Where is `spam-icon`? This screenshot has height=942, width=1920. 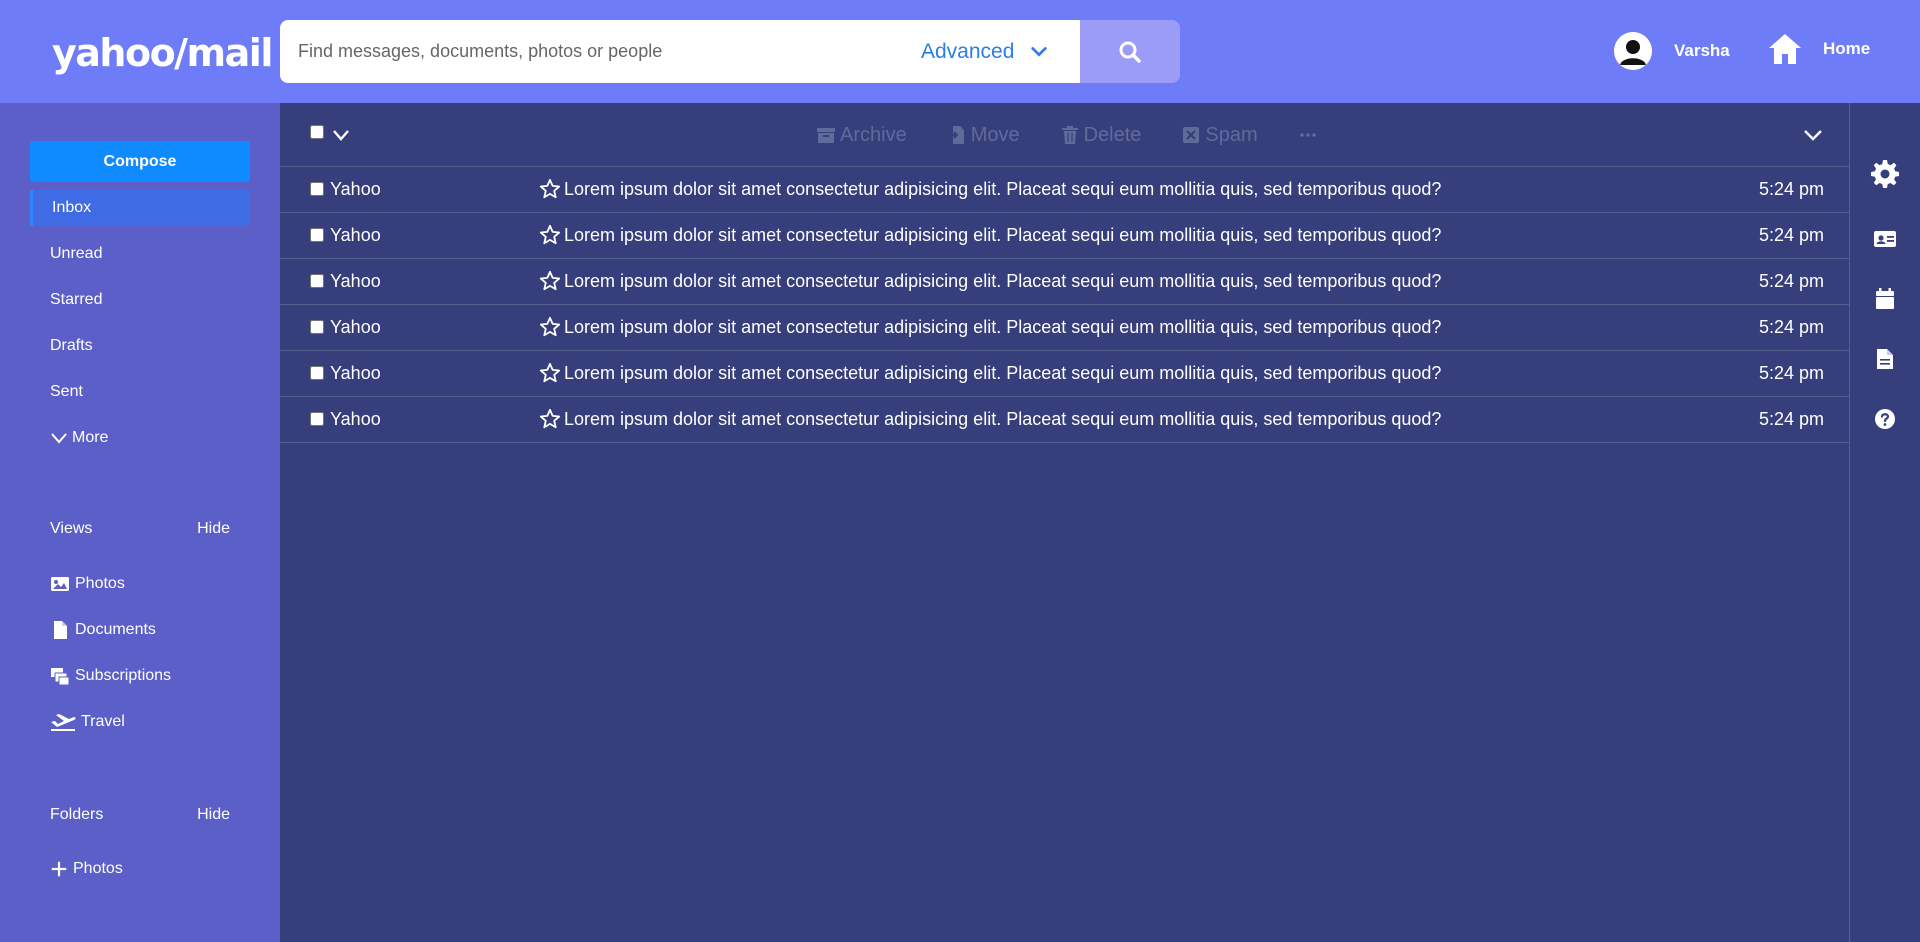
spam-icon is located at coordinates (1191, 135).